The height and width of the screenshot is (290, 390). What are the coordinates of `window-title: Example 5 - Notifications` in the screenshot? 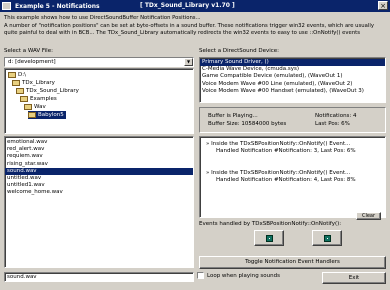 It's located at (57, 6).